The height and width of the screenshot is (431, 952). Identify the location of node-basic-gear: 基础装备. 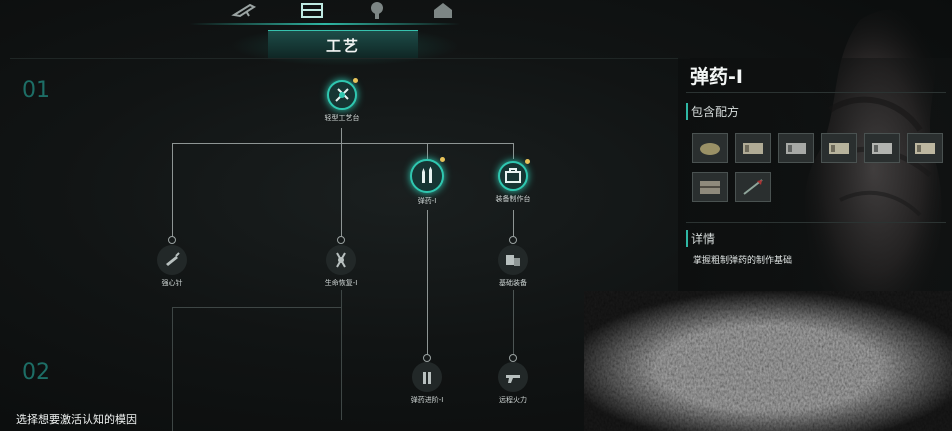
(513, 266).